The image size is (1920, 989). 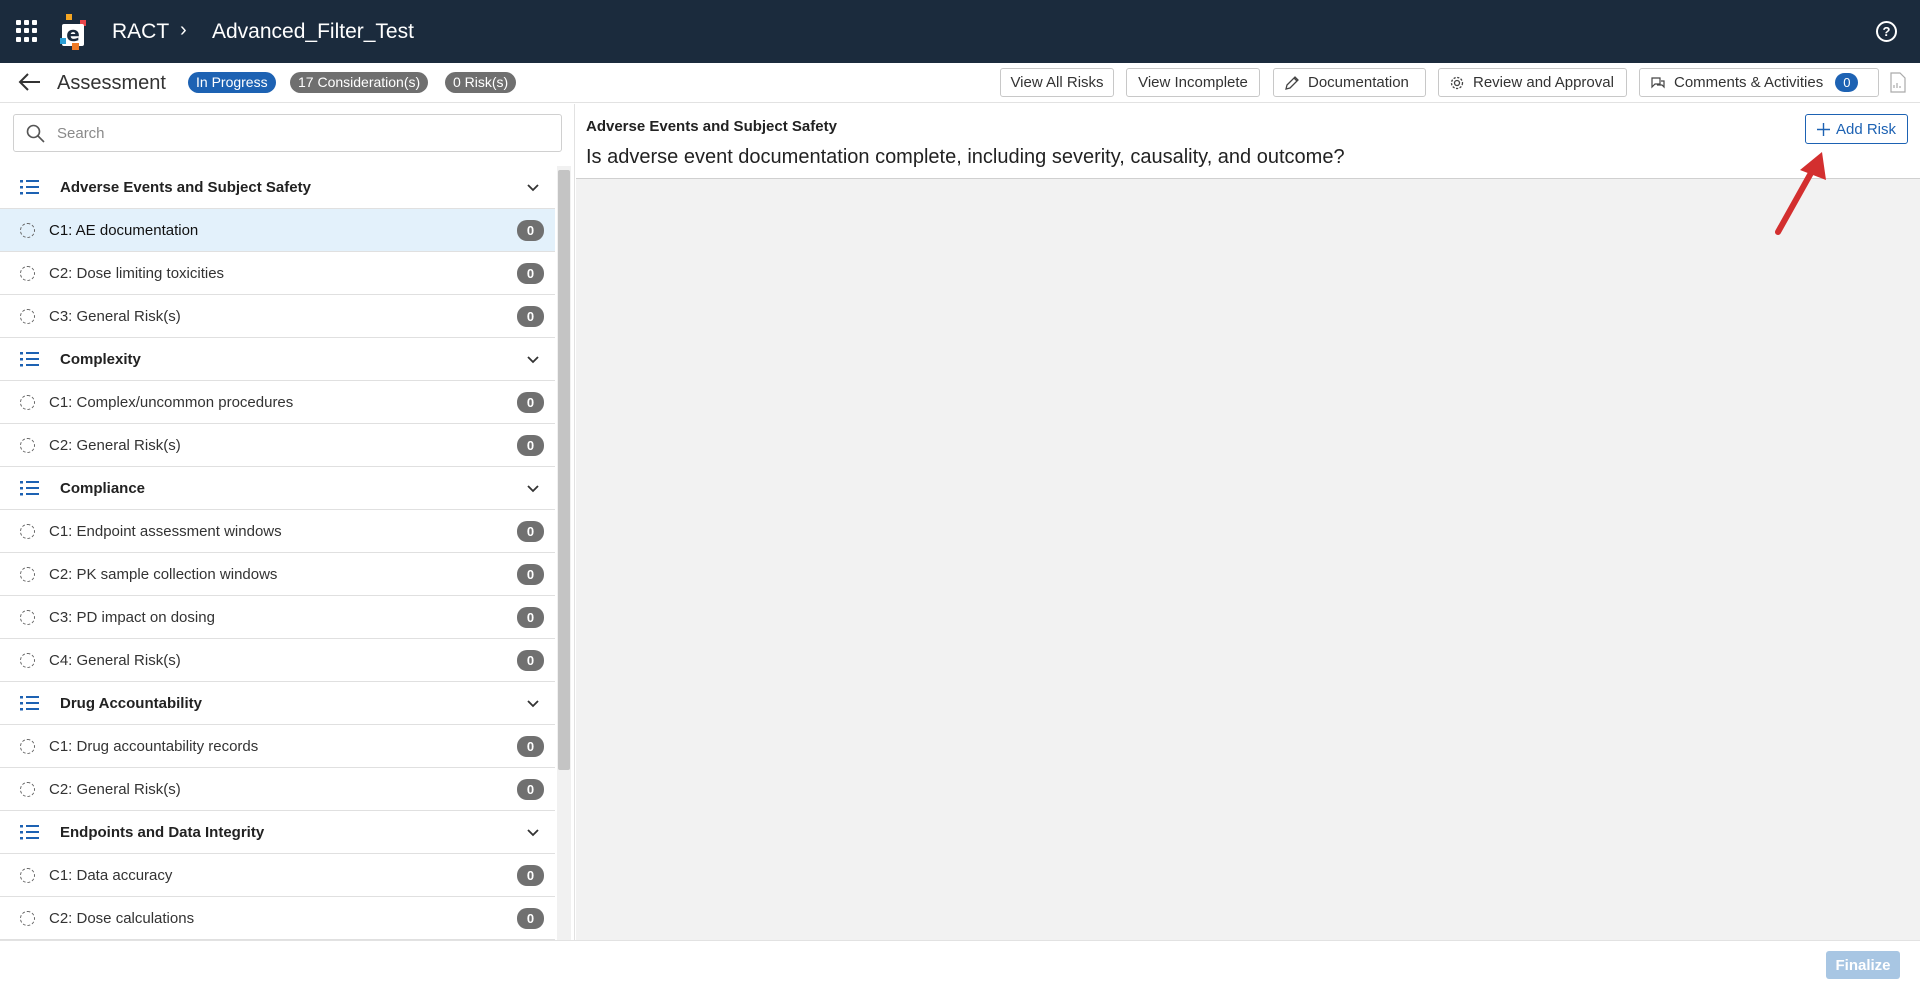 What do you see at coordinates (960, 964) in the screenshot?
I see `footer-bar: Finalize` at bounding box center [960, 964].